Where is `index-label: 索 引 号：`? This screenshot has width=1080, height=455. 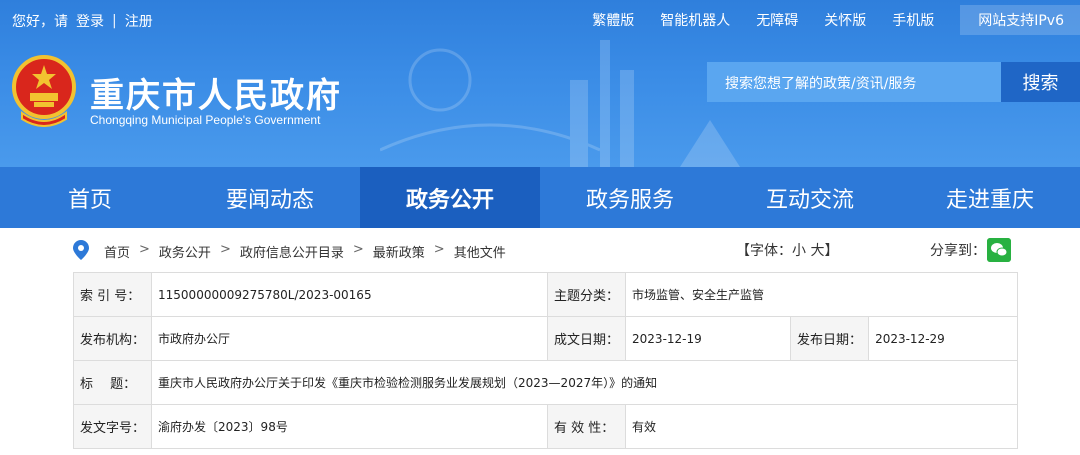 index-label: 索 引 号： is located at coordinates (112, 294).